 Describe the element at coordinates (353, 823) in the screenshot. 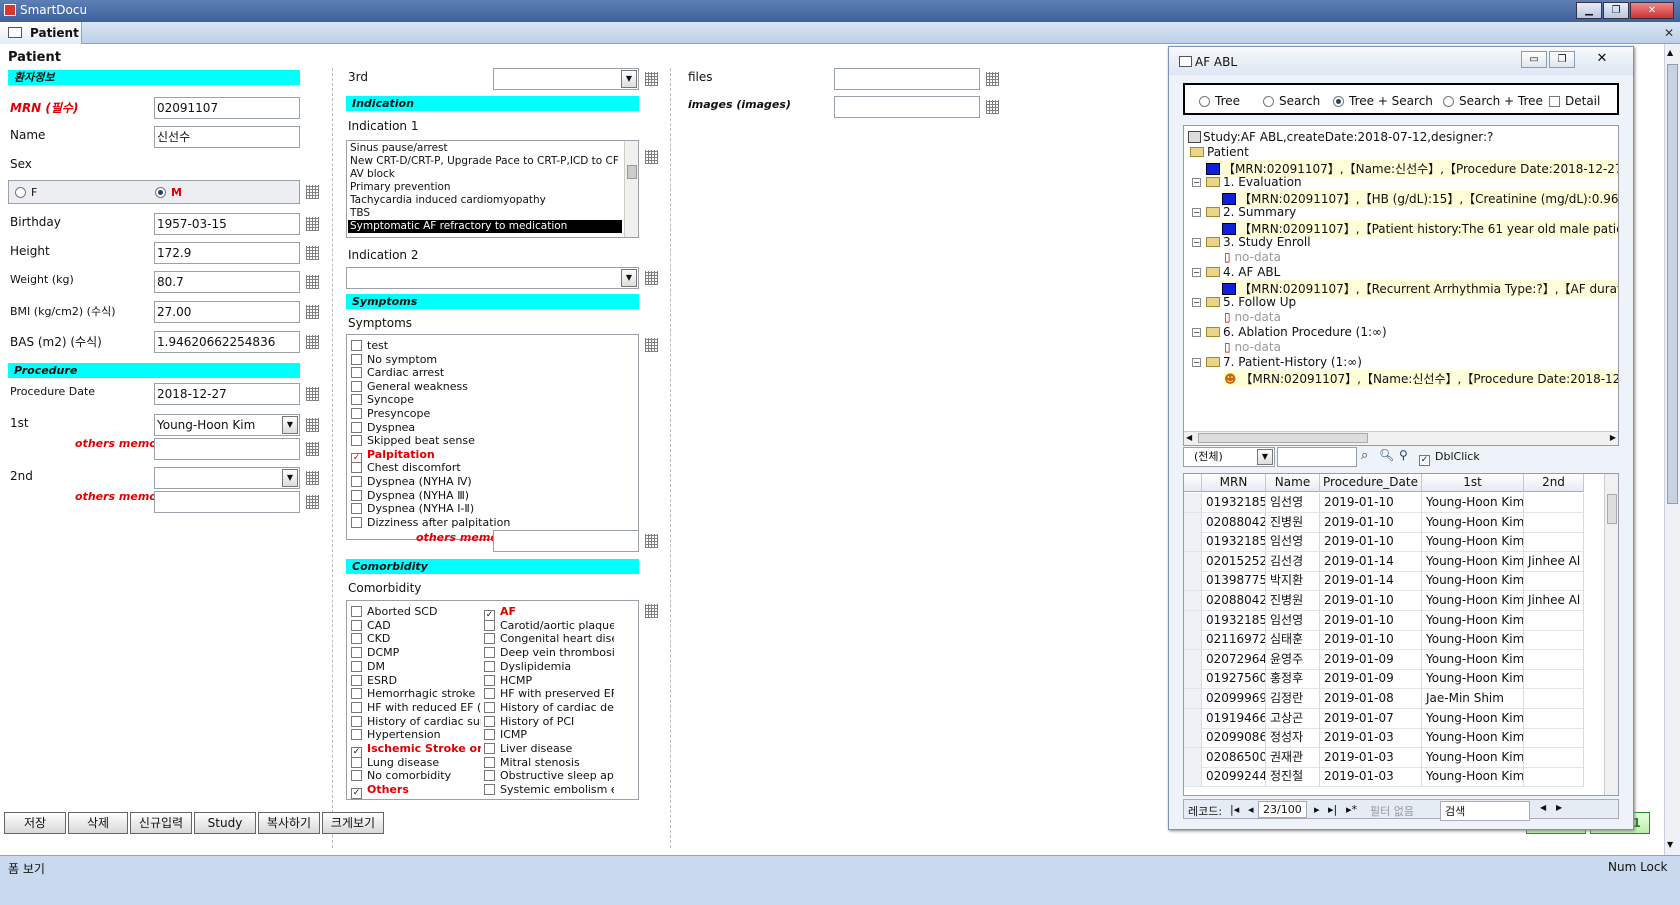

I see `zoom-button: 크게보기` at that location.